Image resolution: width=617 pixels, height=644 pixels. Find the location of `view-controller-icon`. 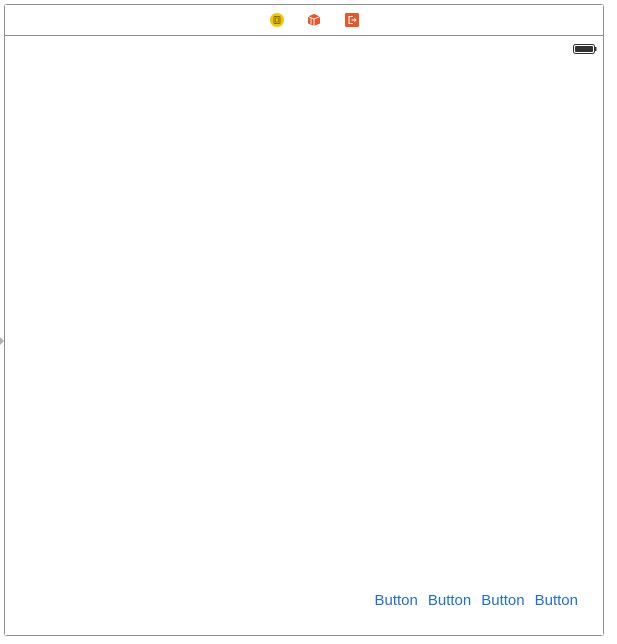

view-controller-icon is located at coordinates (277, 20).